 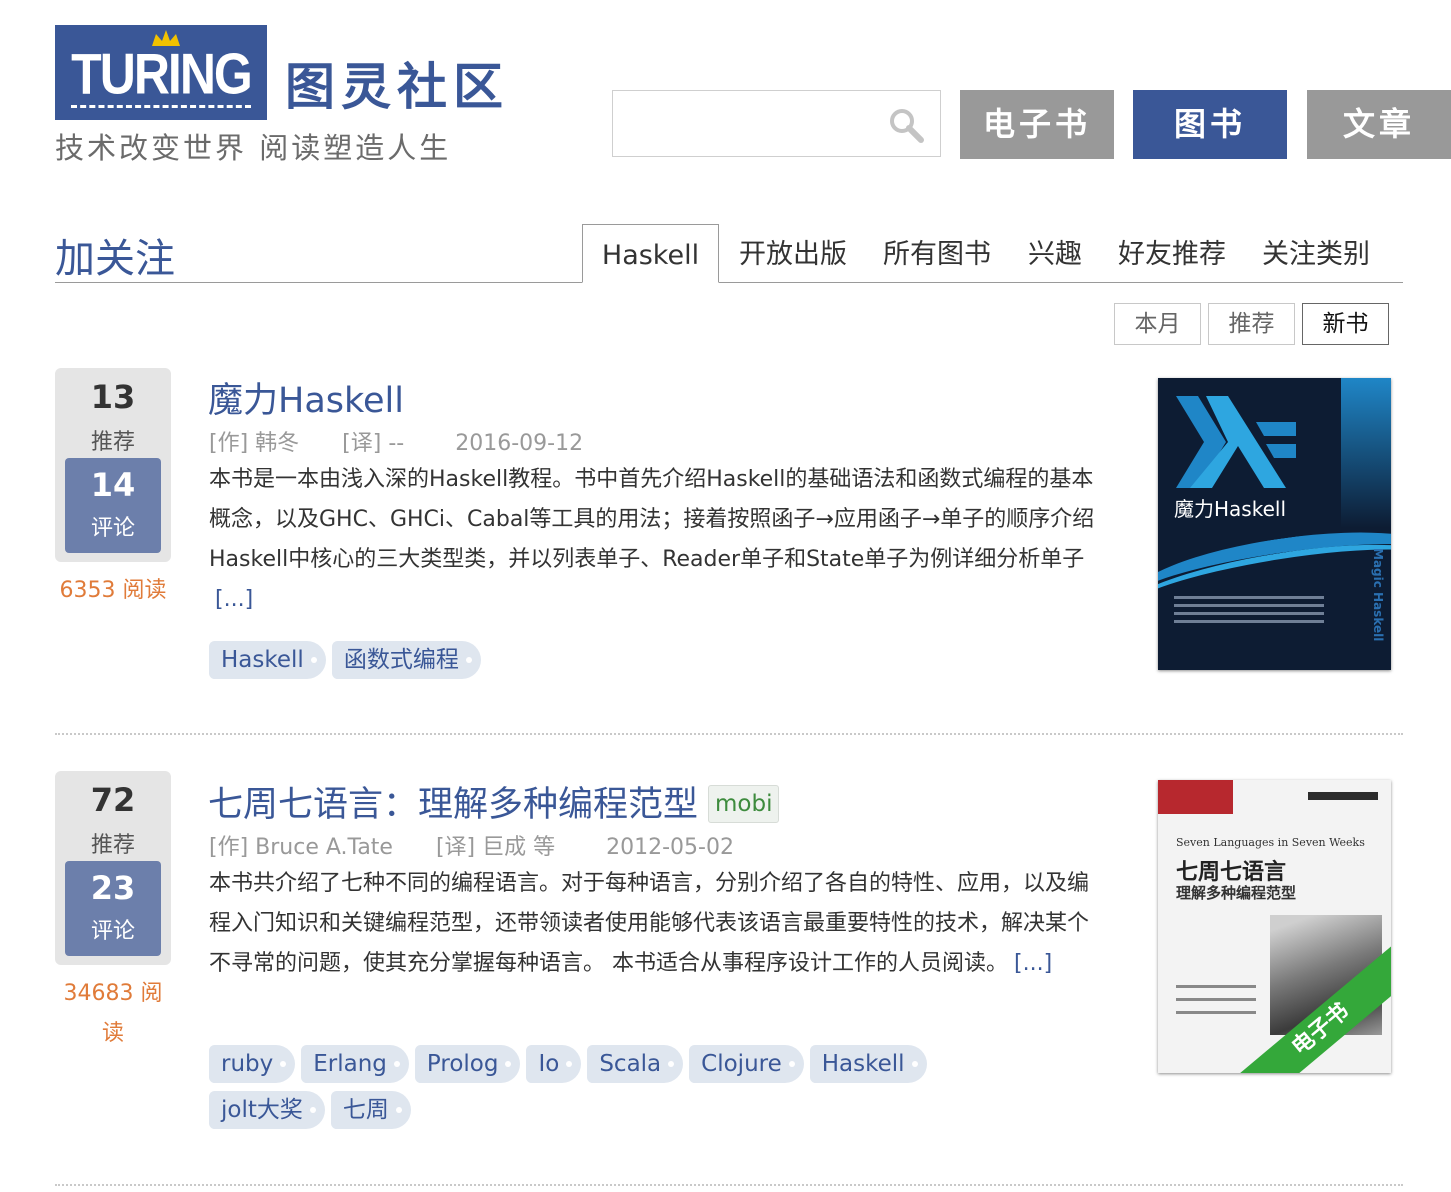 I want to click on book-title: 七周七语言：理解多种编程范型 mobi, so click(x=494, y=801).